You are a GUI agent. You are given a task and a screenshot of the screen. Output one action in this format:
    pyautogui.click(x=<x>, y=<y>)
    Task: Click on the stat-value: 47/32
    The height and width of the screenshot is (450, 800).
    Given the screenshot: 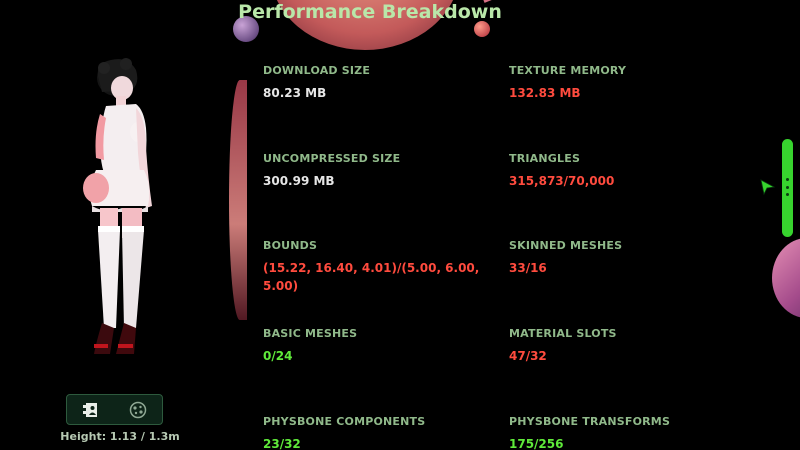 What is the action you would take?
    pyautogui.click(x=528, y=356)
    